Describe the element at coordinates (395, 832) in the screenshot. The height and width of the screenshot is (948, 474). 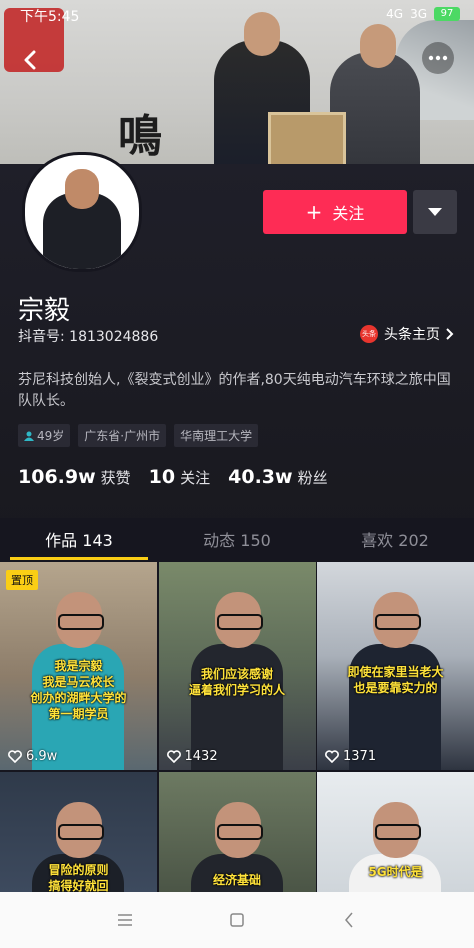
I see `video-thumbnail: 5G时代是` at that location.